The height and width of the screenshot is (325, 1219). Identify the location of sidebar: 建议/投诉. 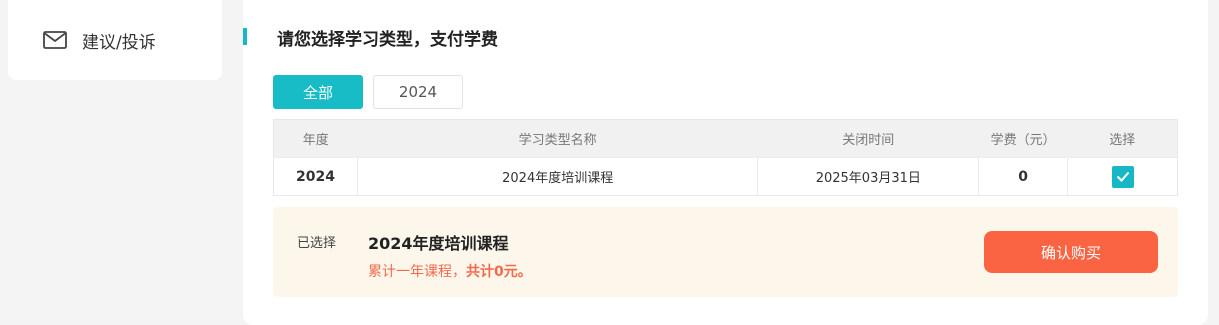
(115, 40).